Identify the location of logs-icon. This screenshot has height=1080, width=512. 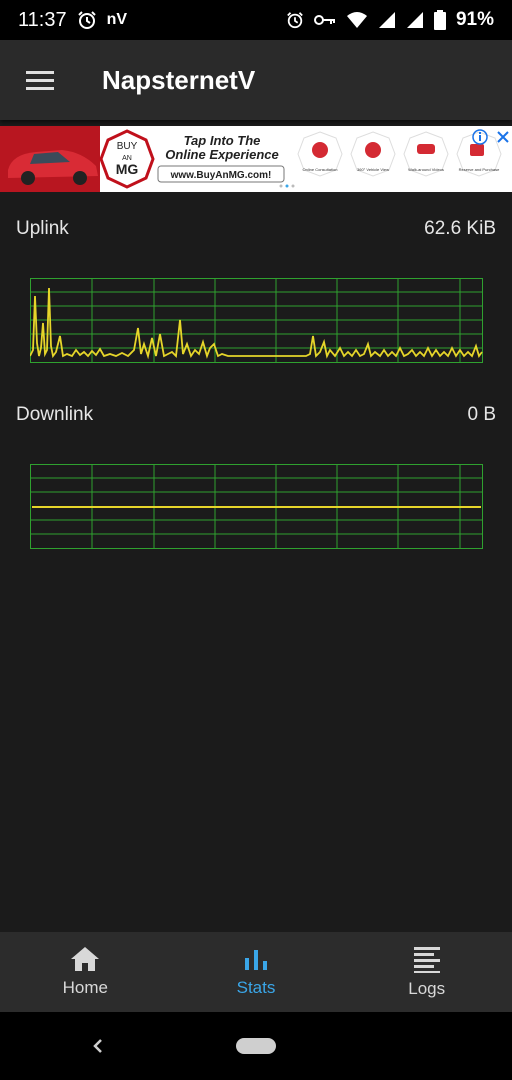
(426, 960).